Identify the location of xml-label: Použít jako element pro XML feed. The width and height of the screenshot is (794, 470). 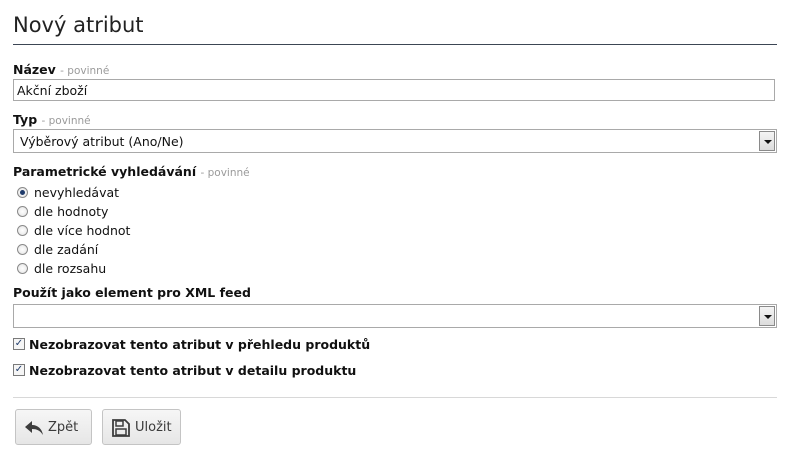
(132, 292).